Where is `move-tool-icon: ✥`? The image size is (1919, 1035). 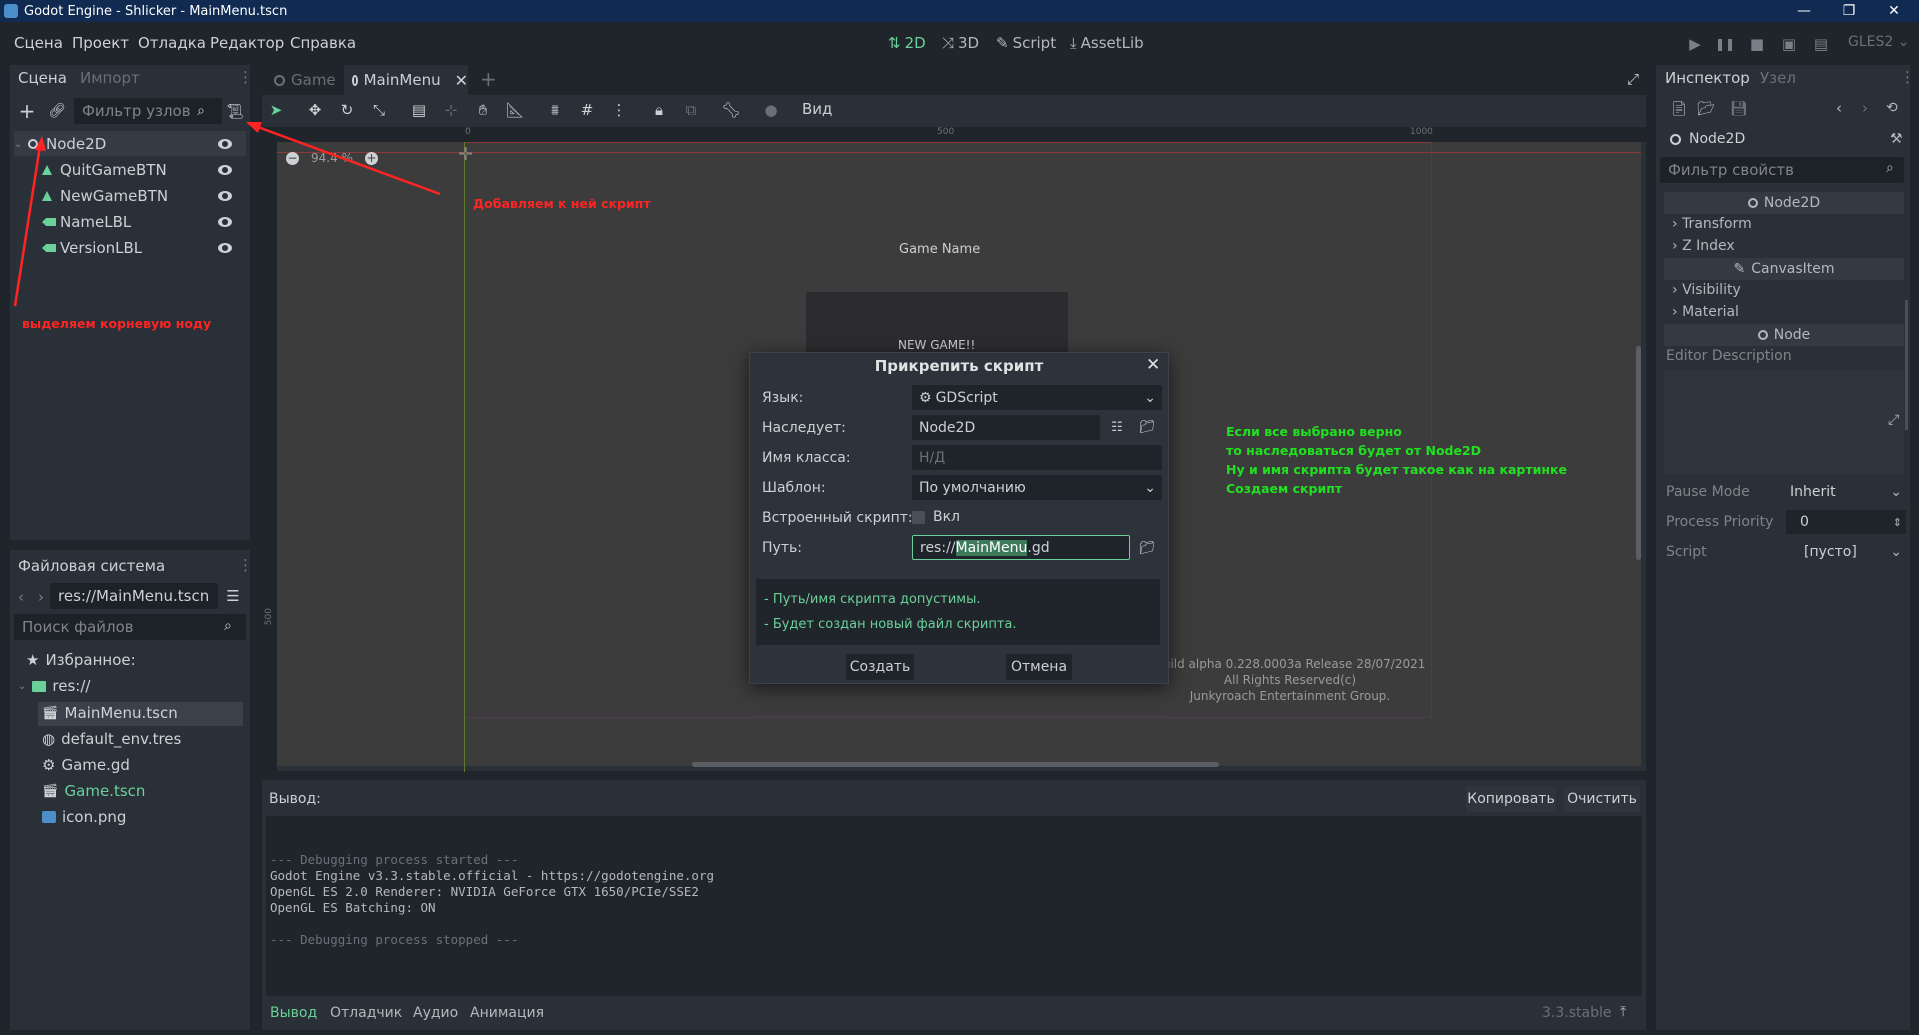 move-tool-icon: ✥ is located at coordinates (315, 110).